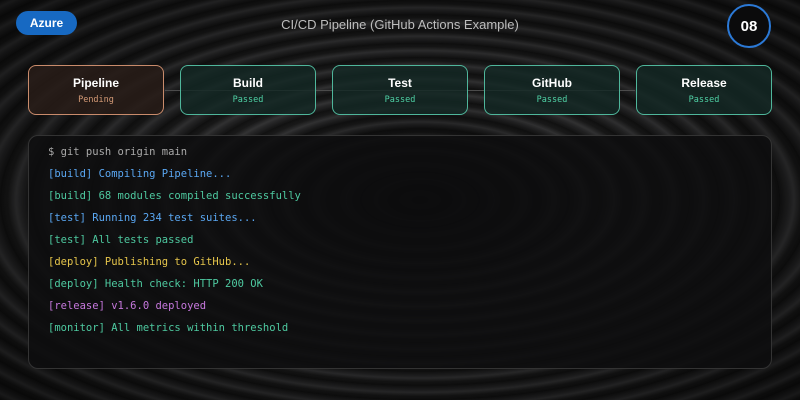  I want to click on stage-github: GitHub Passed, so click(552, 90).